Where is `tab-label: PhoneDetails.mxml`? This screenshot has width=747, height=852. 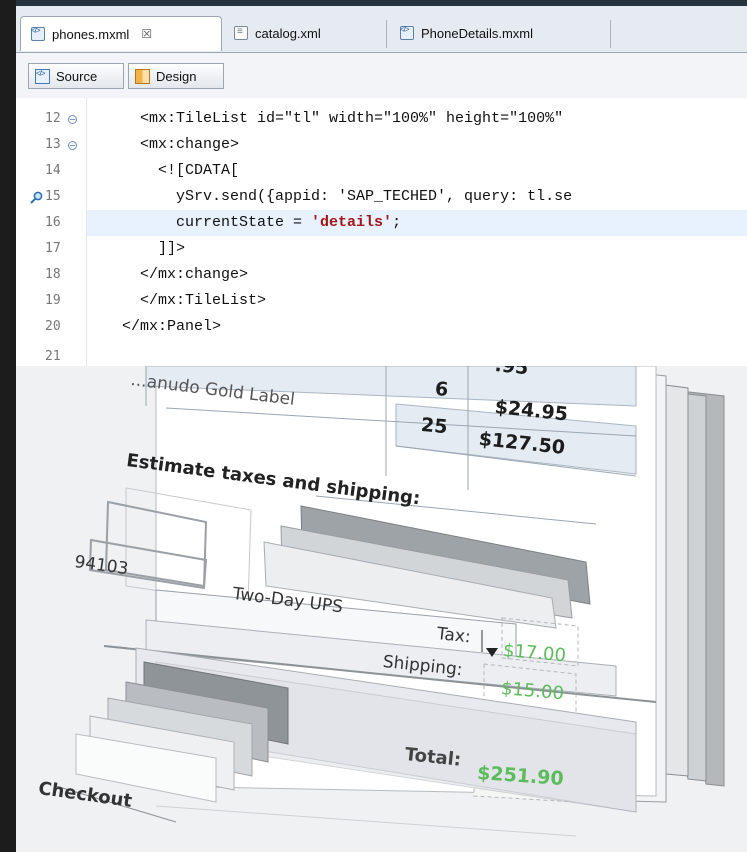 tab-label: PhoneDetails.mxml is located at coordinates (477, 33).